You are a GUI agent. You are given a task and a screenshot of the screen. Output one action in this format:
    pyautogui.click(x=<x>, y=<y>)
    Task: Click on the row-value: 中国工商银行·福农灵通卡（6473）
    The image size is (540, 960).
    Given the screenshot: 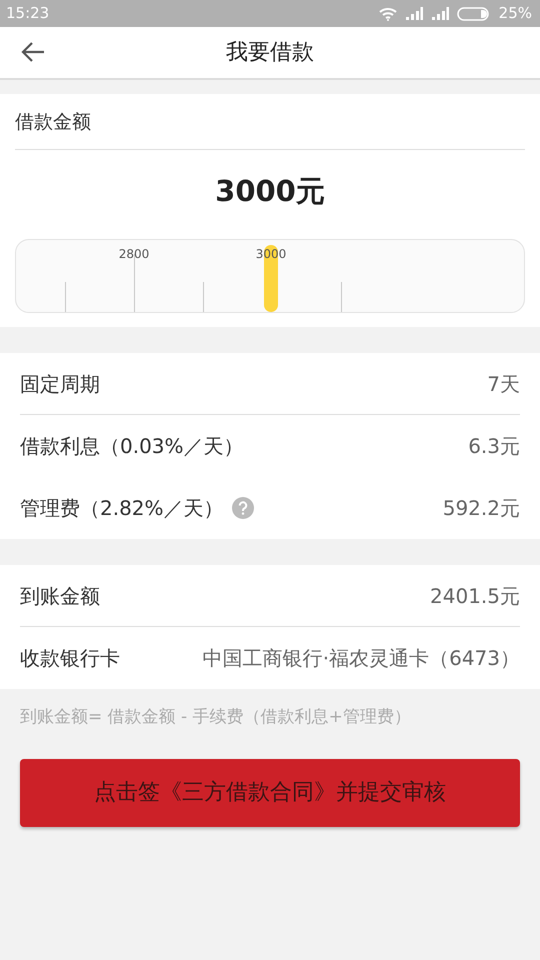 What is the action you would take?
    pyautogui.click(x=361, y=658)
    